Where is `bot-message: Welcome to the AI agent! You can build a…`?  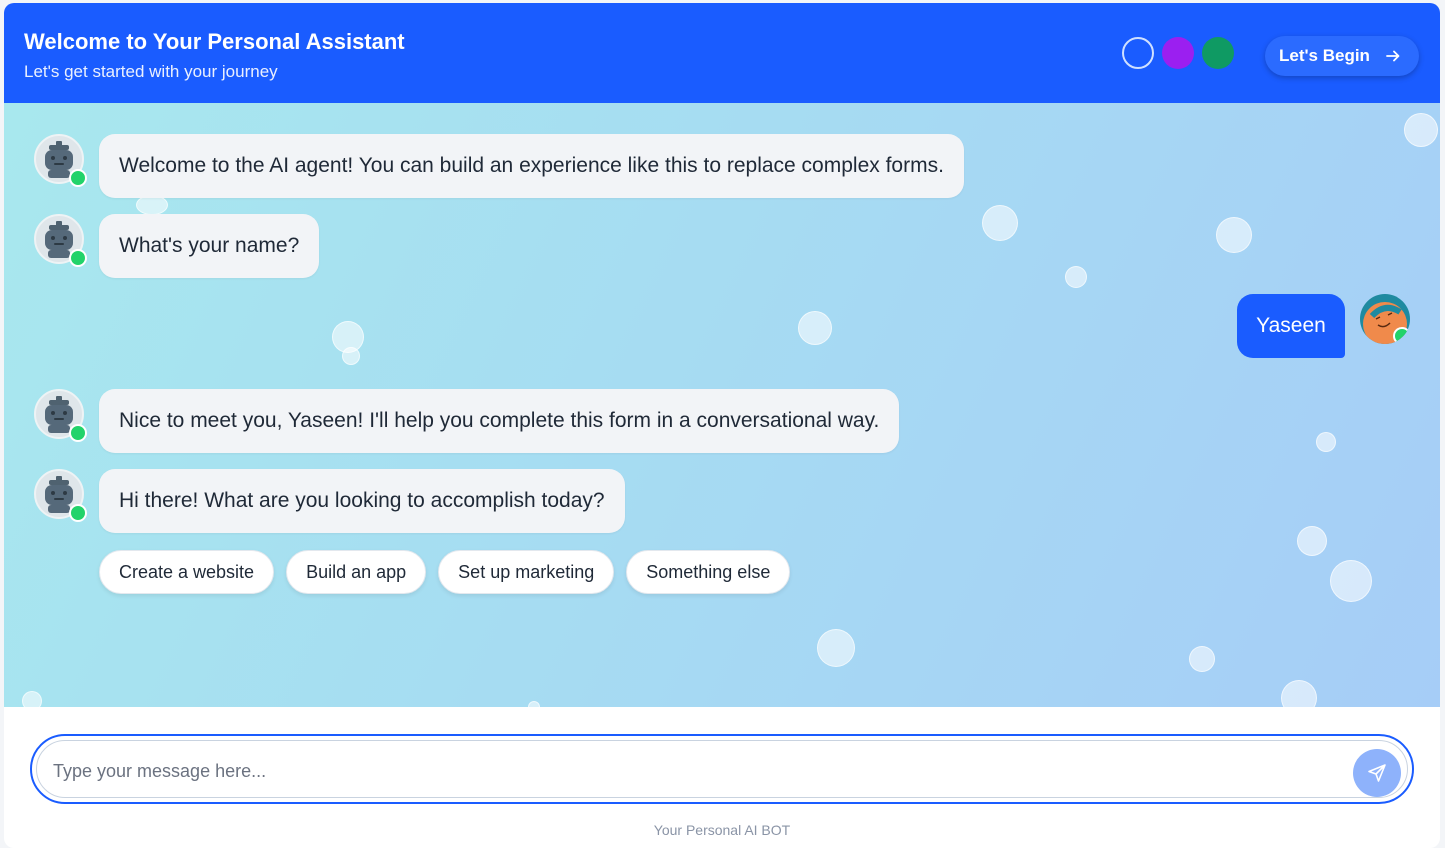 bot-message: Welcome to the AI agent! You can build a… is located at coordinates (531, 166).